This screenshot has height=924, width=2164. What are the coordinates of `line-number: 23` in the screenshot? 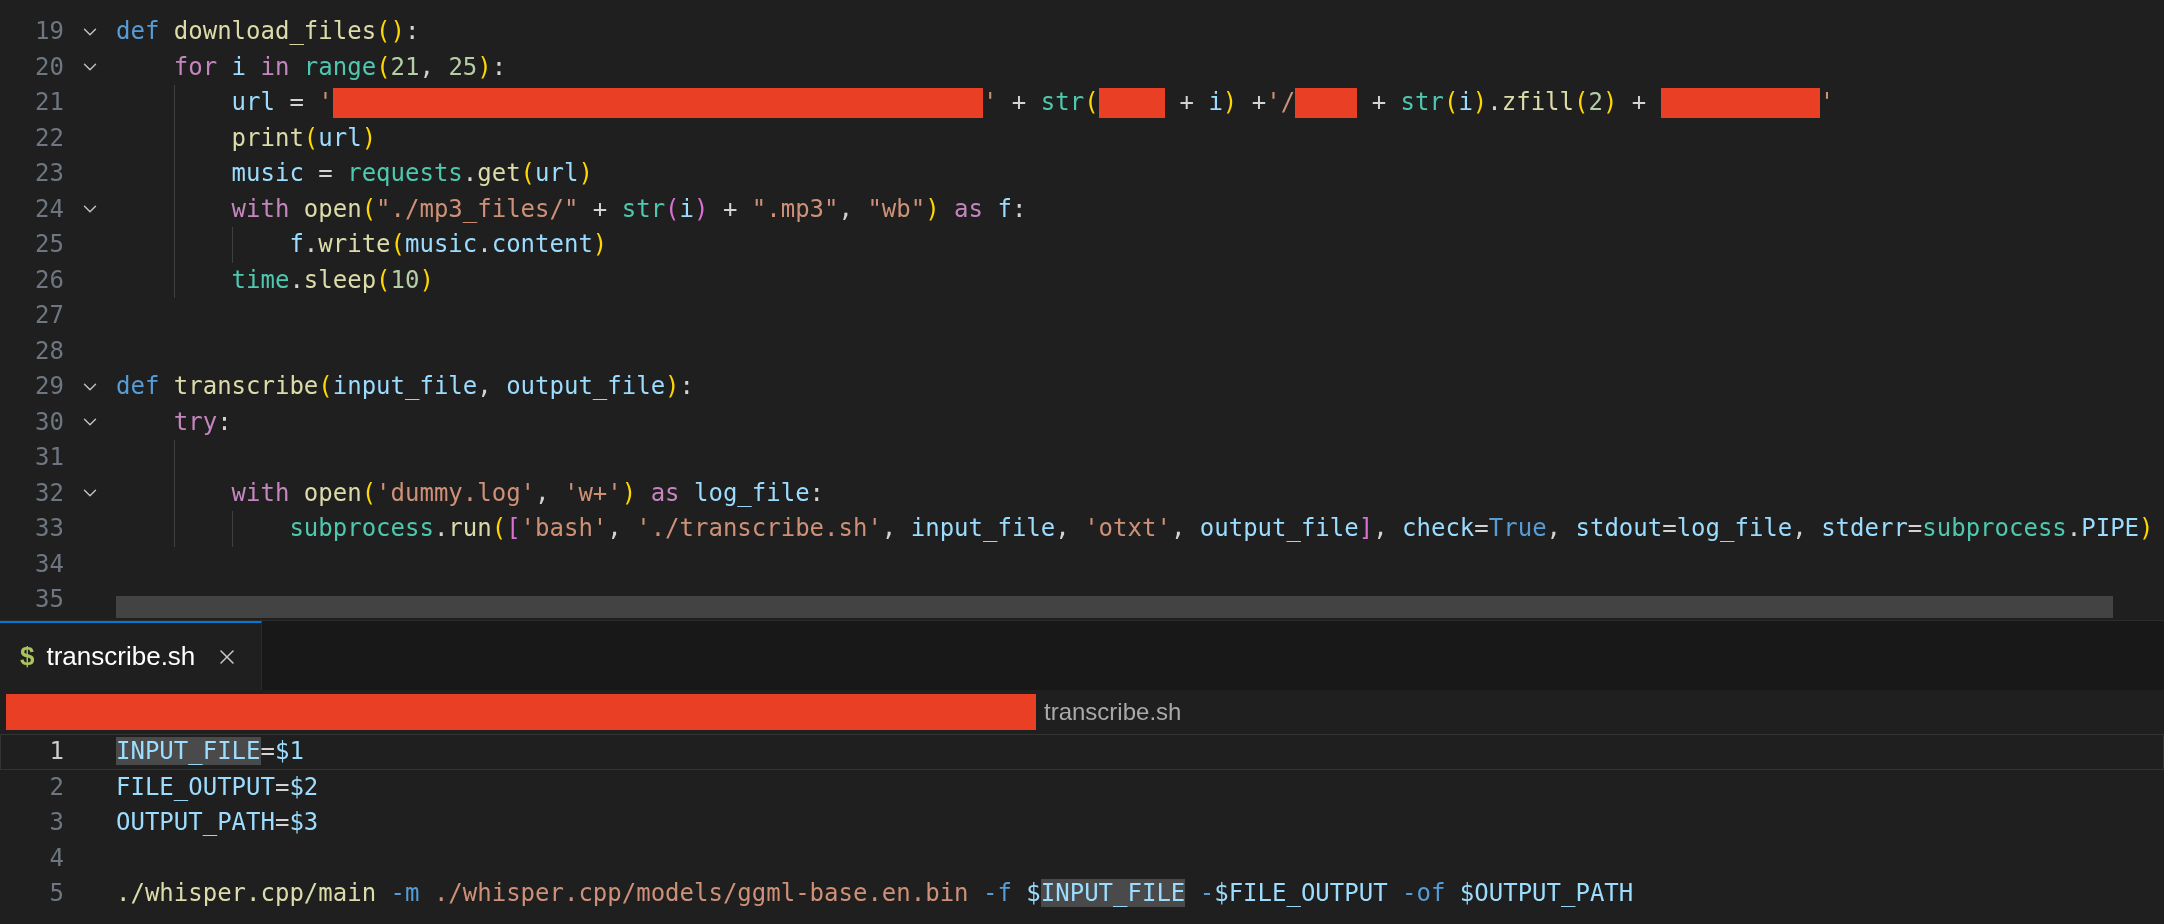 It's located at (49, 173).